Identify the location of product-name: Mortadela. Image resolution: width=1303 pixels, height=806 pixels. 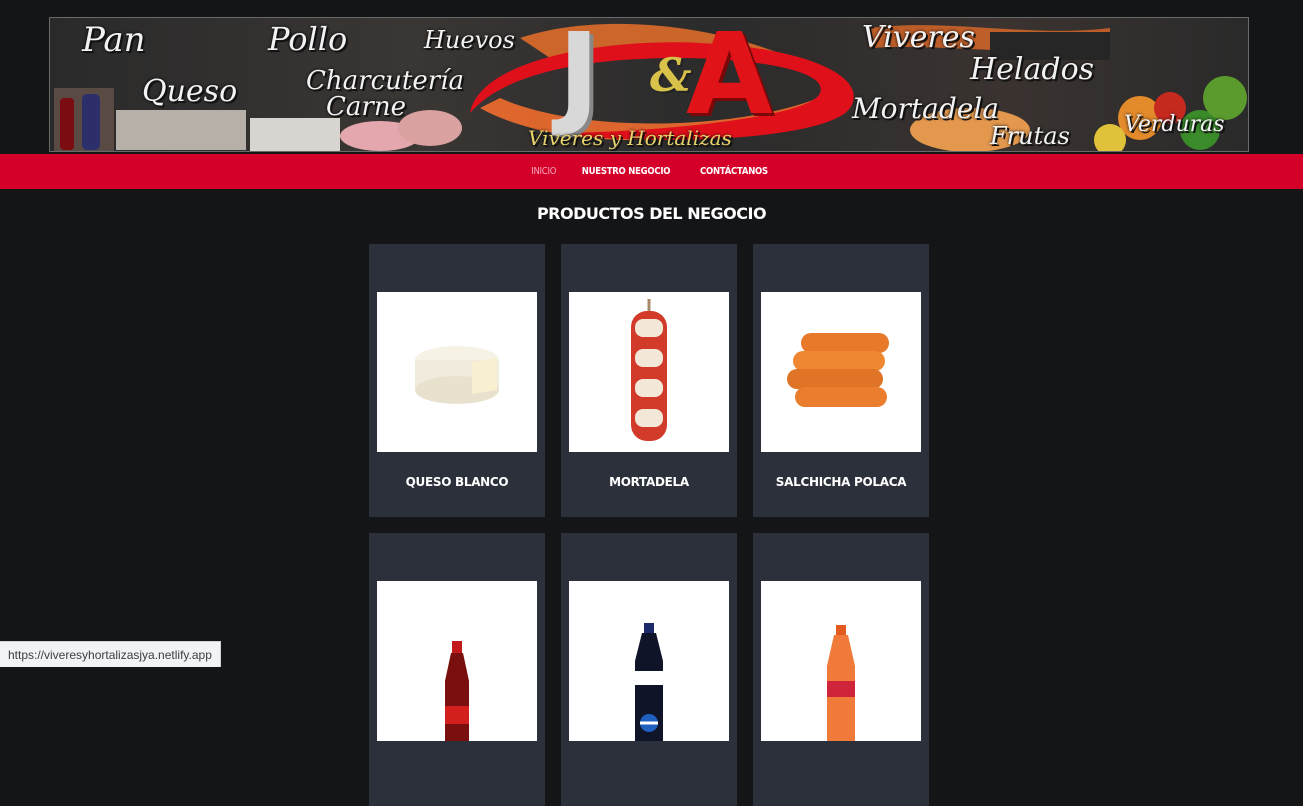
(649, 482).